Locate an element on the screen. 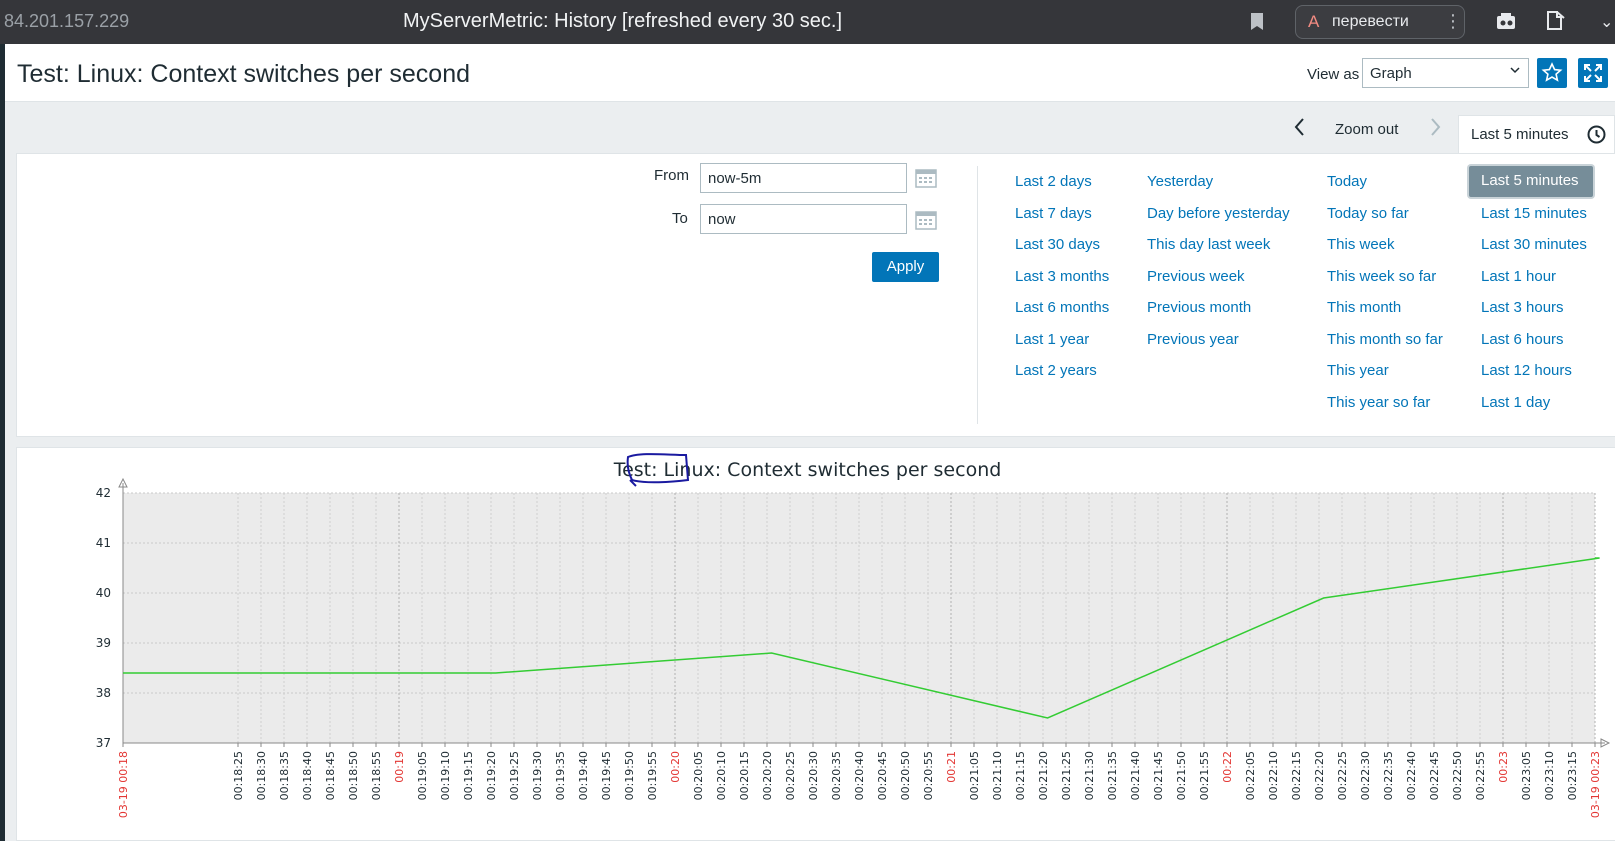 The width and height of the screenshot is (1615, 841). translate-label: перевести is located at coordinates (1370, 21).